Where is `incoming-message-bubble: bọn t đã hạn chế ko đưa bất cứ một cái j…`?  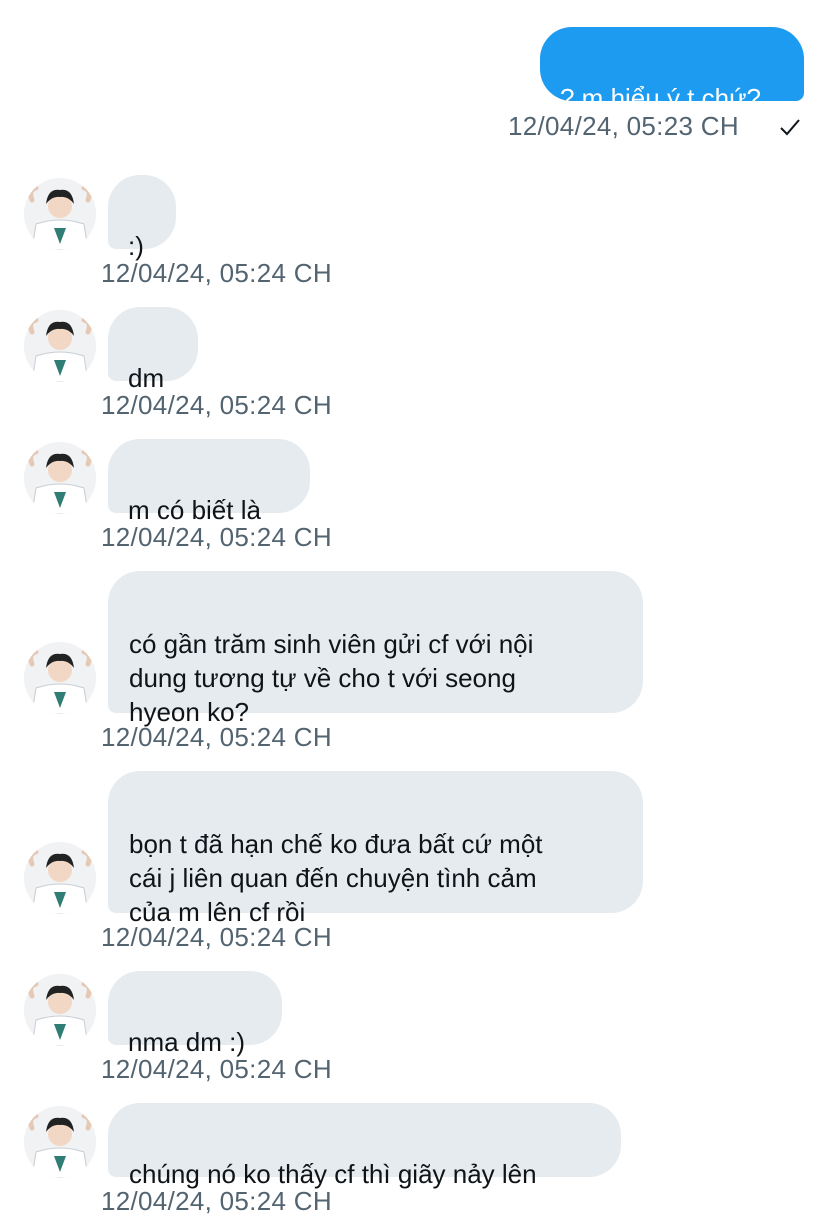
incoming-message-bubble: bọn t đã hạn chế ko đưa bất cứ một cái j… is located at coordinates (375, 849).